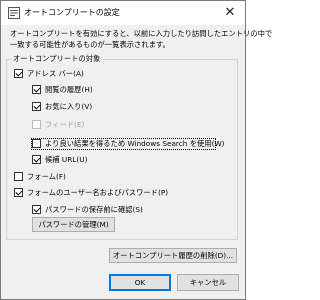 This screenshot has width=320, height=300. I want to click on checkbox-favorites: お気に入り(V), so click(62, 106).